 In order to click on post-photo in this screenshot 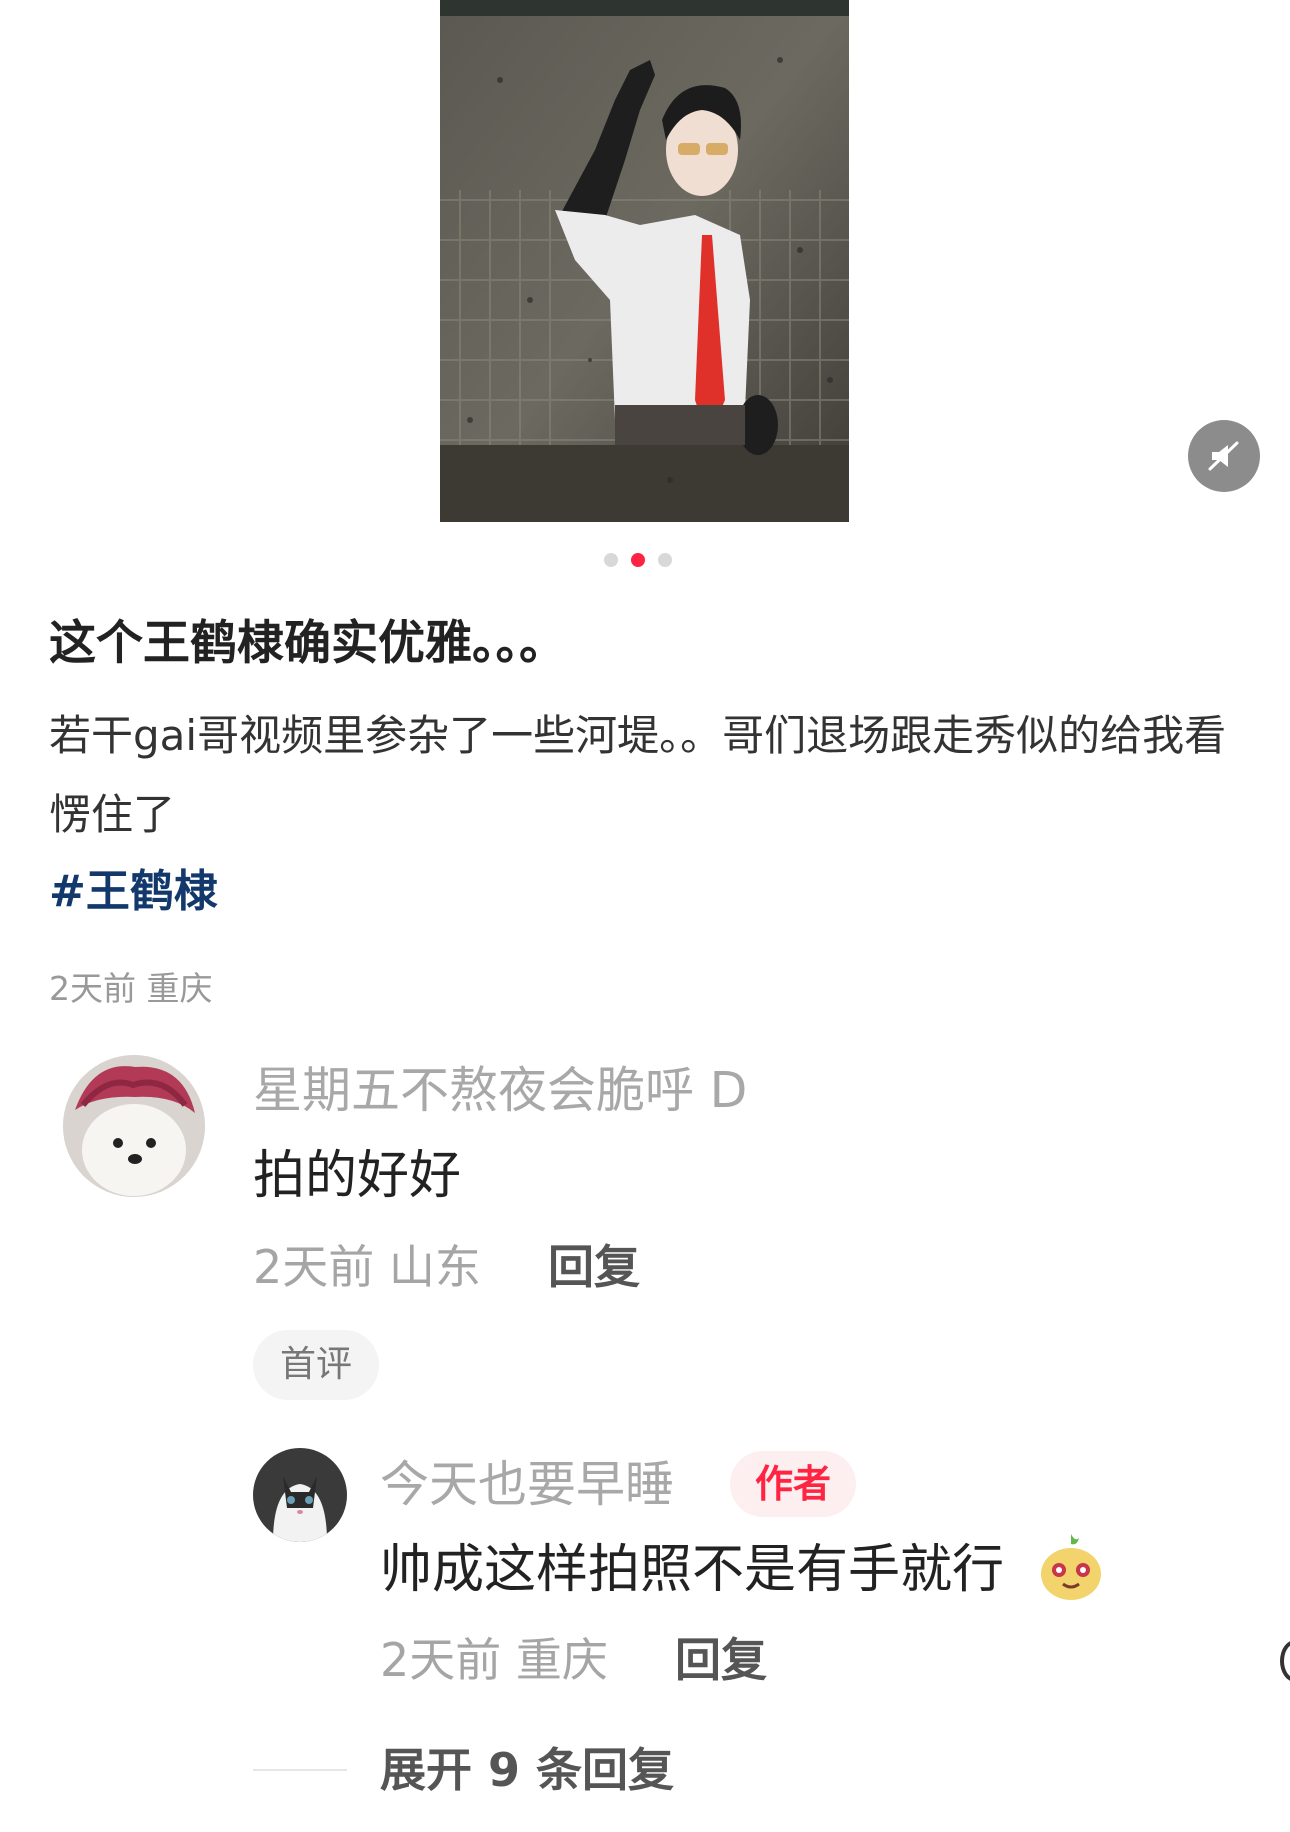, I will do `click(644, 261)`.